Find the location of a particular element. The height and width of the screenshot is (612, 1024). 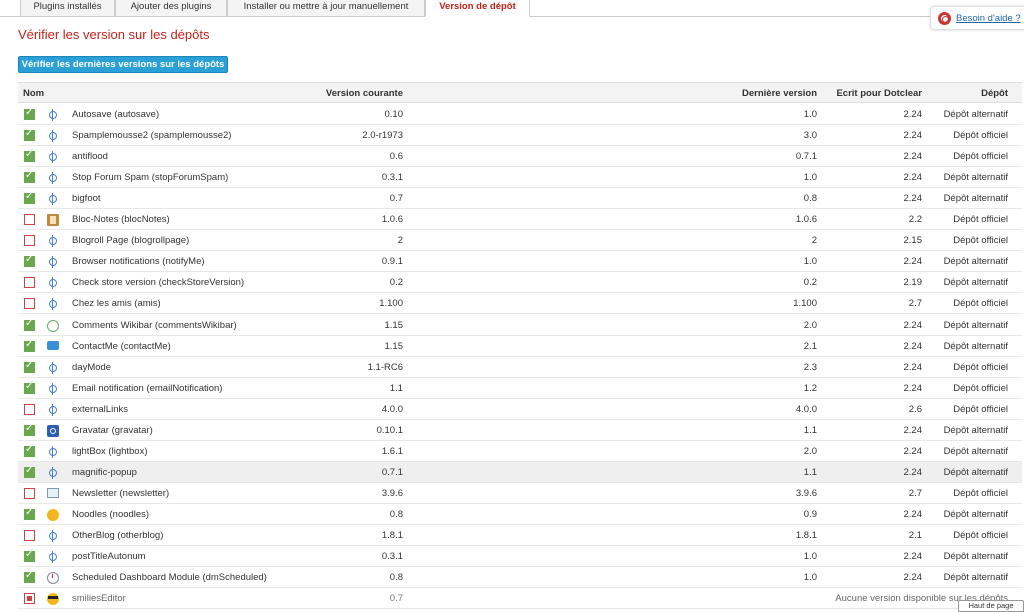

tab-manual-install: Installer ou mettre à jour manuellement is located at coordinates (326, 8).